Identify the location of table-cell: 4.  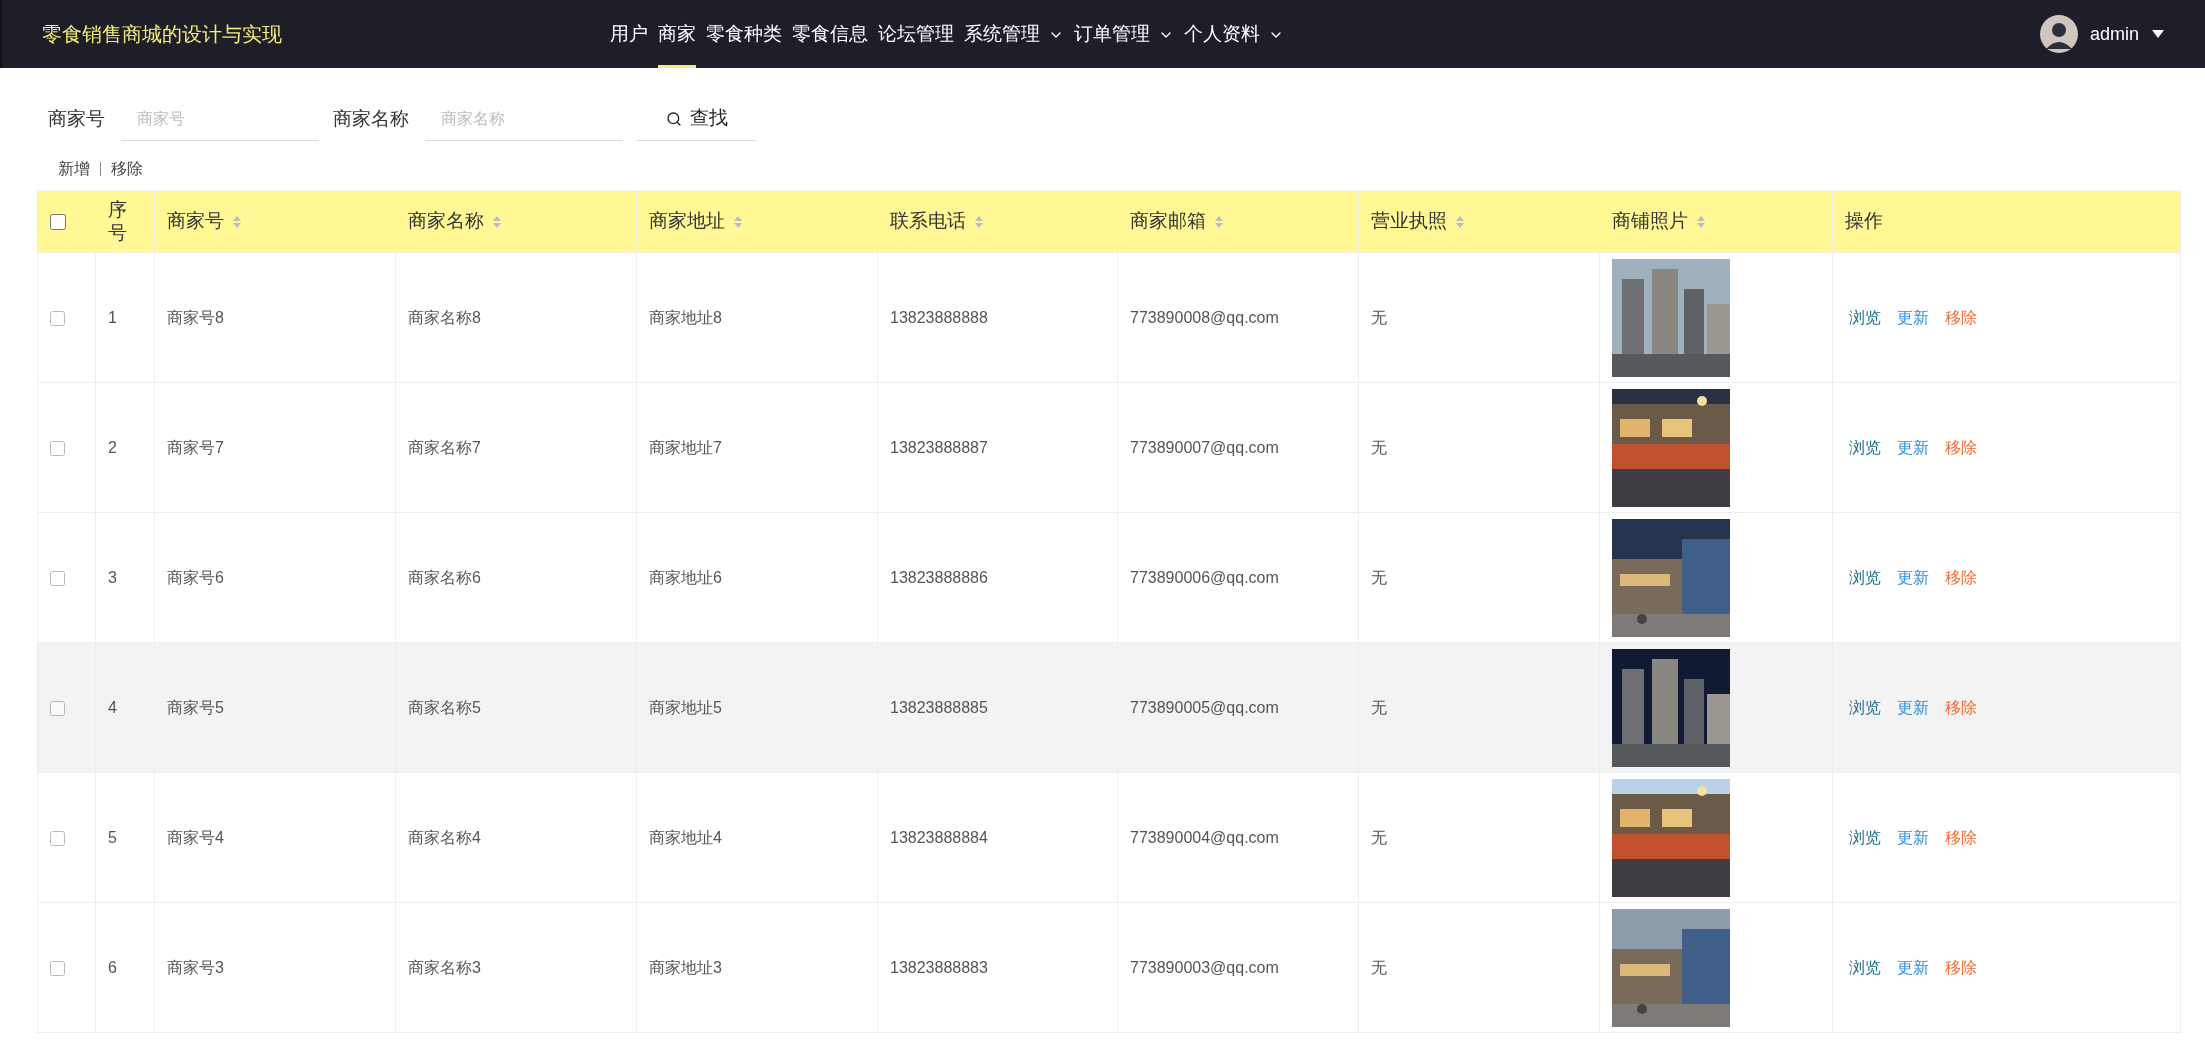
(112, 707).